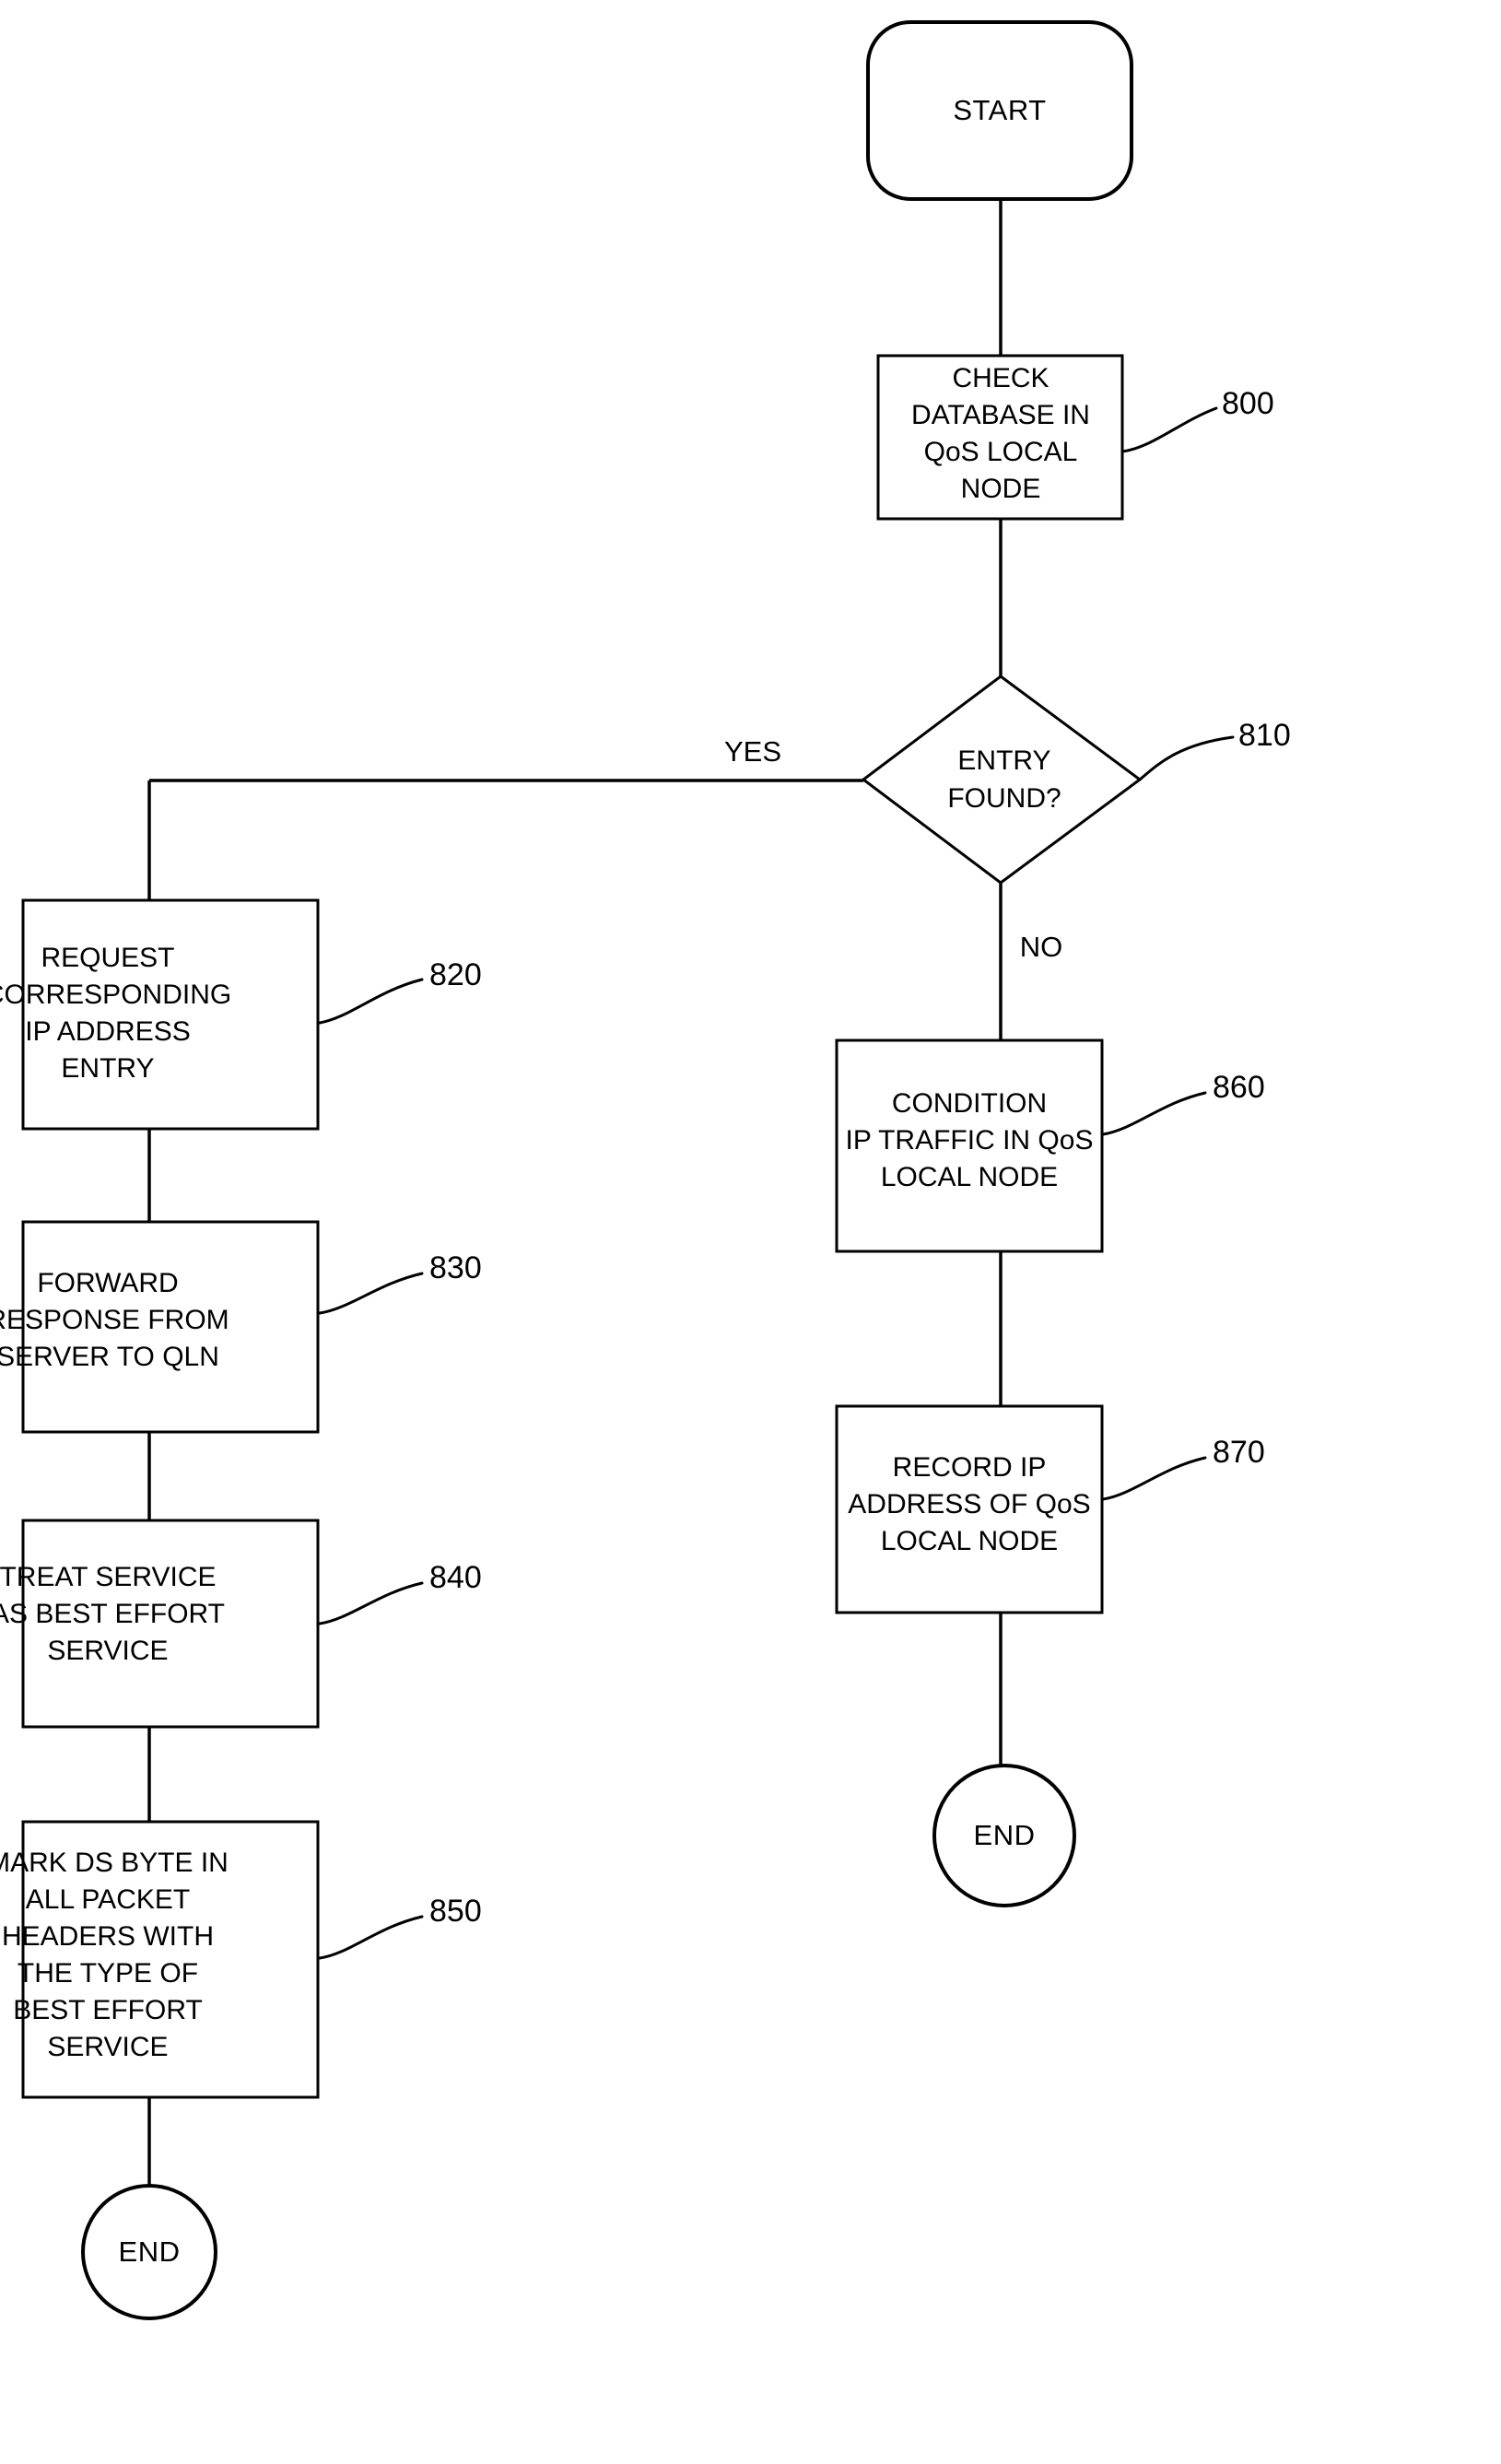 The width and height of the screenshot is (1501, 2464). I want to click on end-left-label: END, so click(150, 2251).